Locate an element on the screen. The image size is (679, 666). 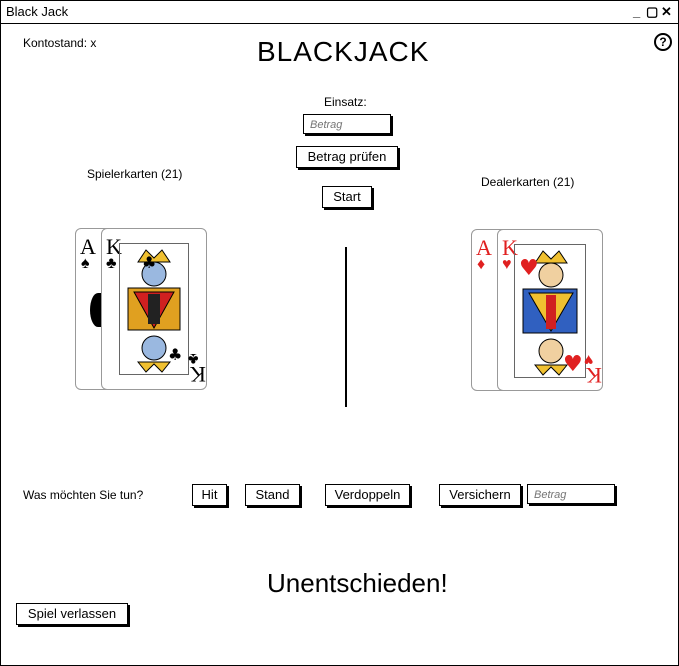
heart-icon: ♥ is located at coordinates (507, 264).